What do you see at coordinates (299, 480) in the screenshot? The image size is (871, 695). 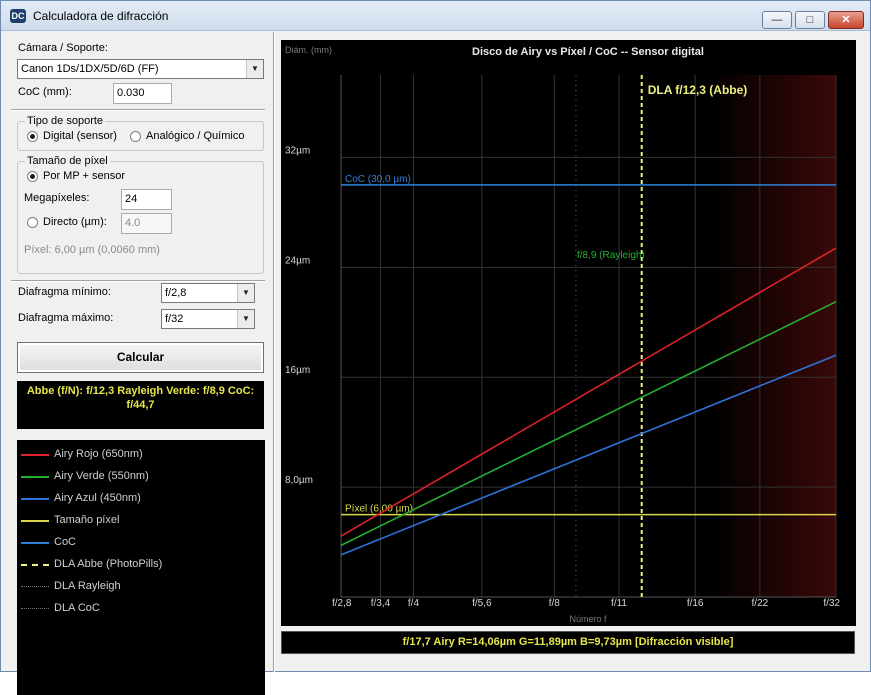 I see `y-tick-label: 8,0µm` at bounding box center [299, 480].